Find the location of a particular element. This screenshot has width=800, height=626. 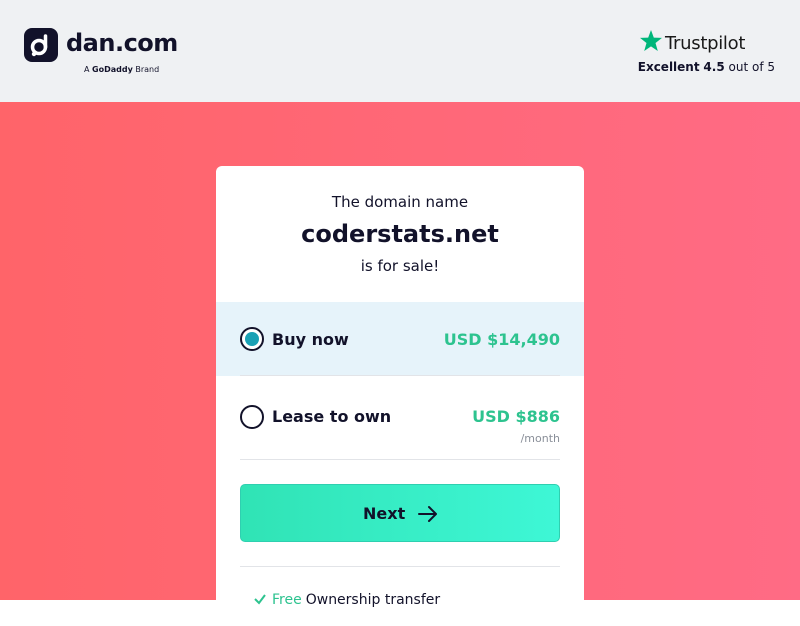

lease-price: USD $886 is located at coordinates (516, 416).